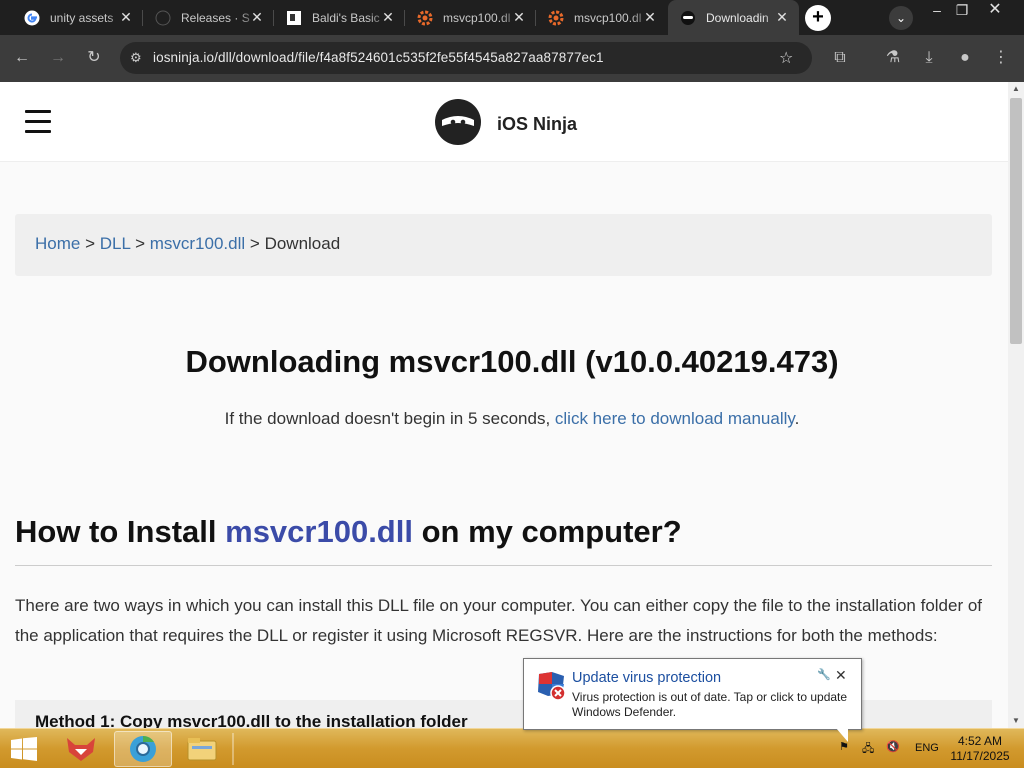  Describe the element at coordinates (980, 756) in the screenshot. I see `clock-date: 11/17/2025` at that location.